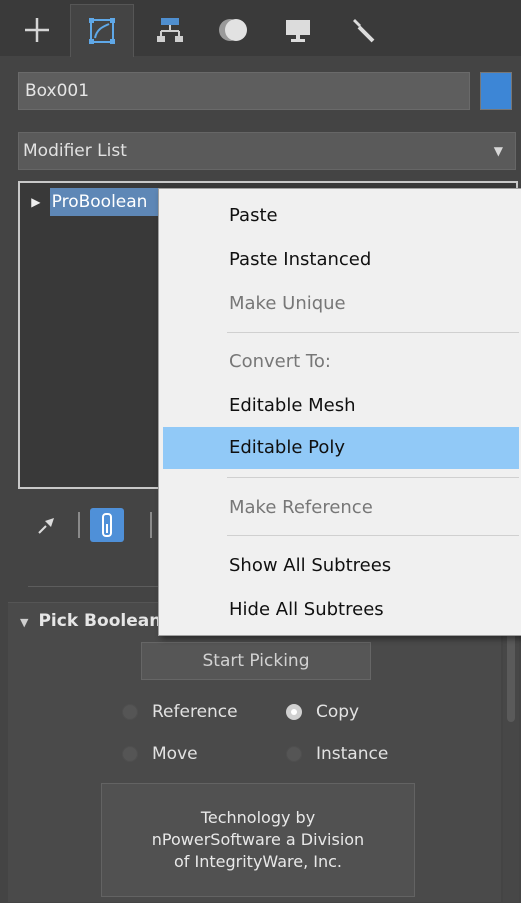 This screenshot has height=903, width=521. What do you see at coordinates (511, 752) in the screenshot?
I see `panel-scrollbar` at bounding box center [511, 752].